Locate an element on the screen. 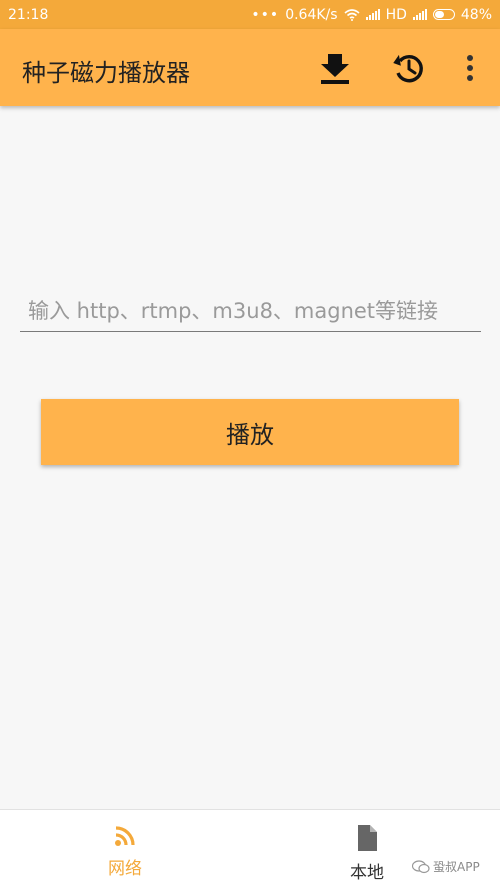  url-input-container is located at coordinates (250, 311).